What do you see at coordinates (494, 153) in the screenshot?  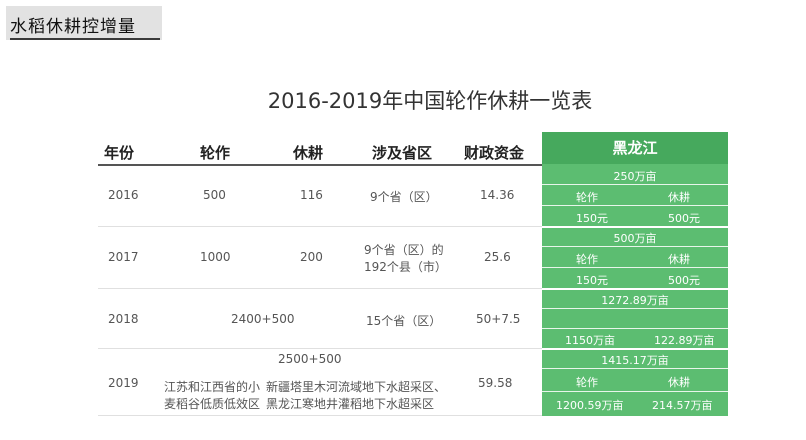 I see `header-funds: 财政资金` at bounding box center [494, 153].